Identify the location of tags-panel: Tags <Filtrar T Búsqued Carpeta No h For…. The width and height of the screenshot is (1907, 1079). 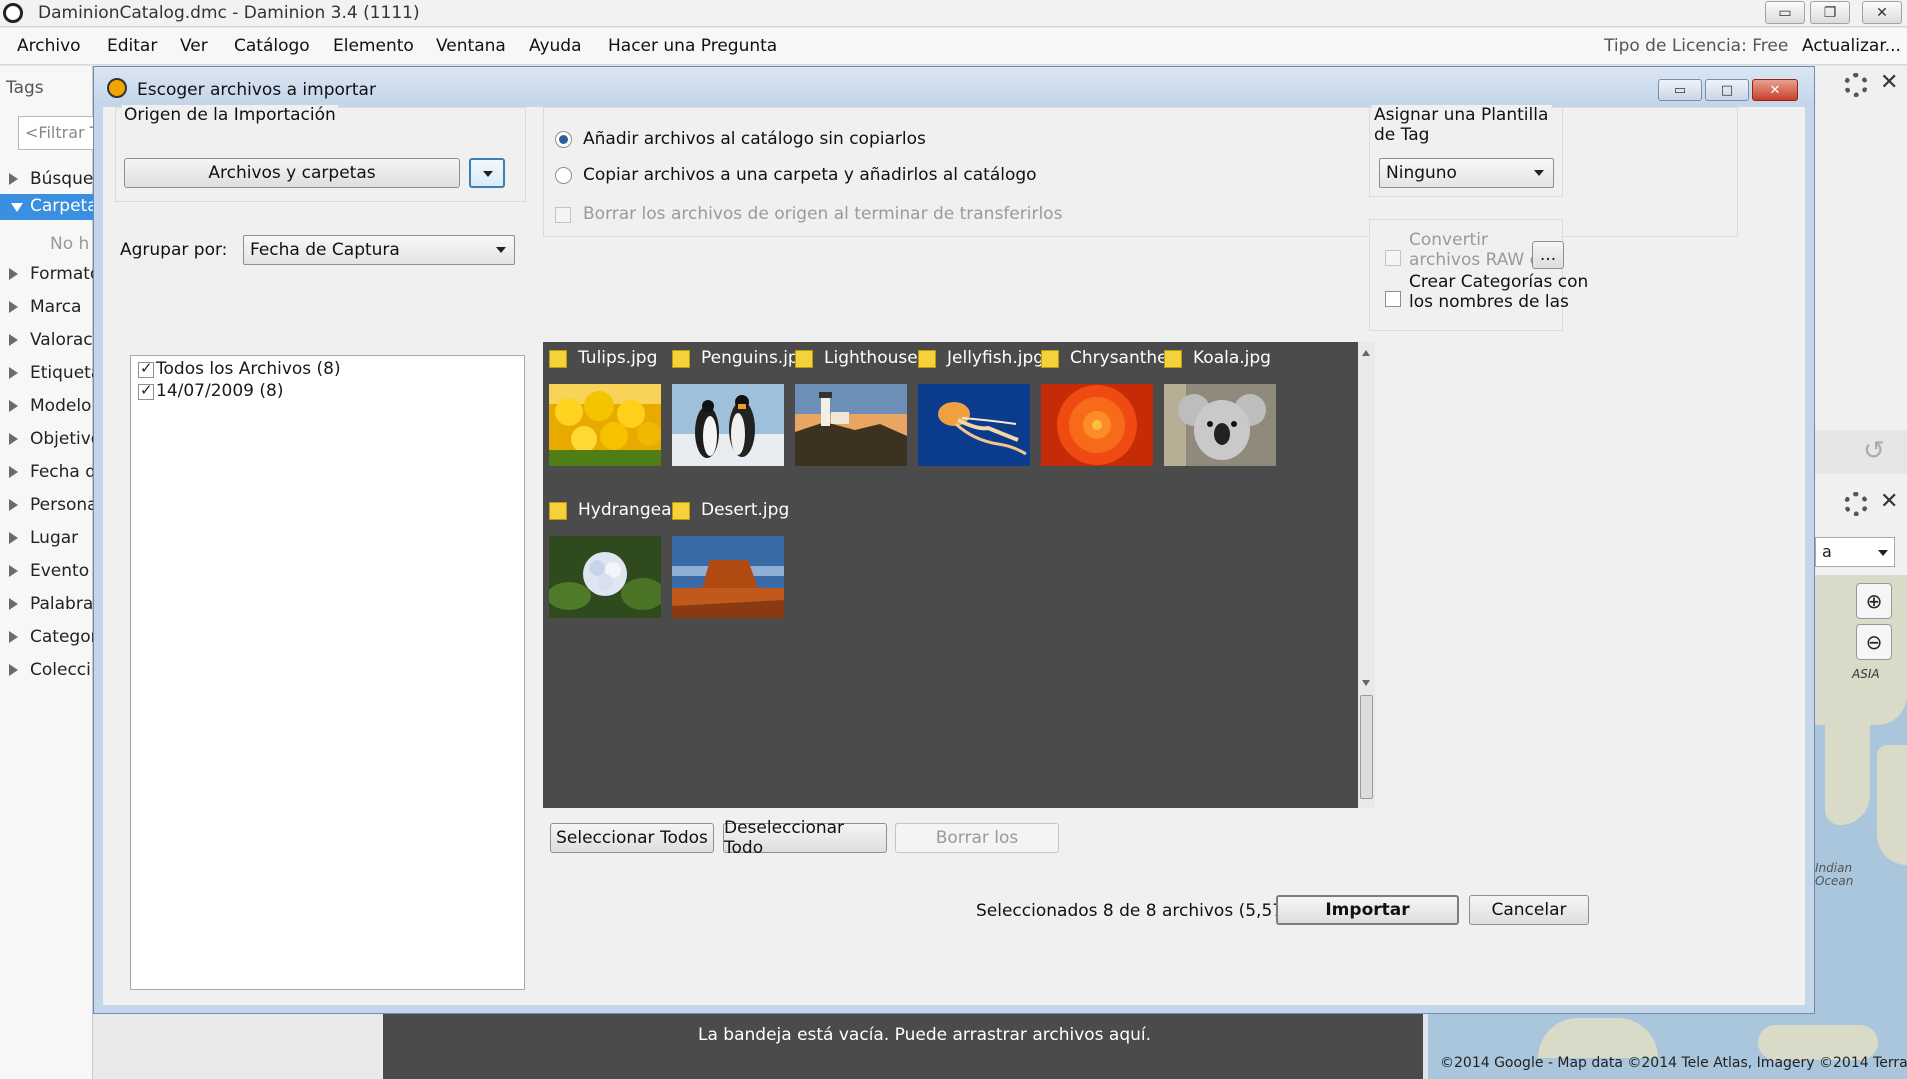
(49, 572).